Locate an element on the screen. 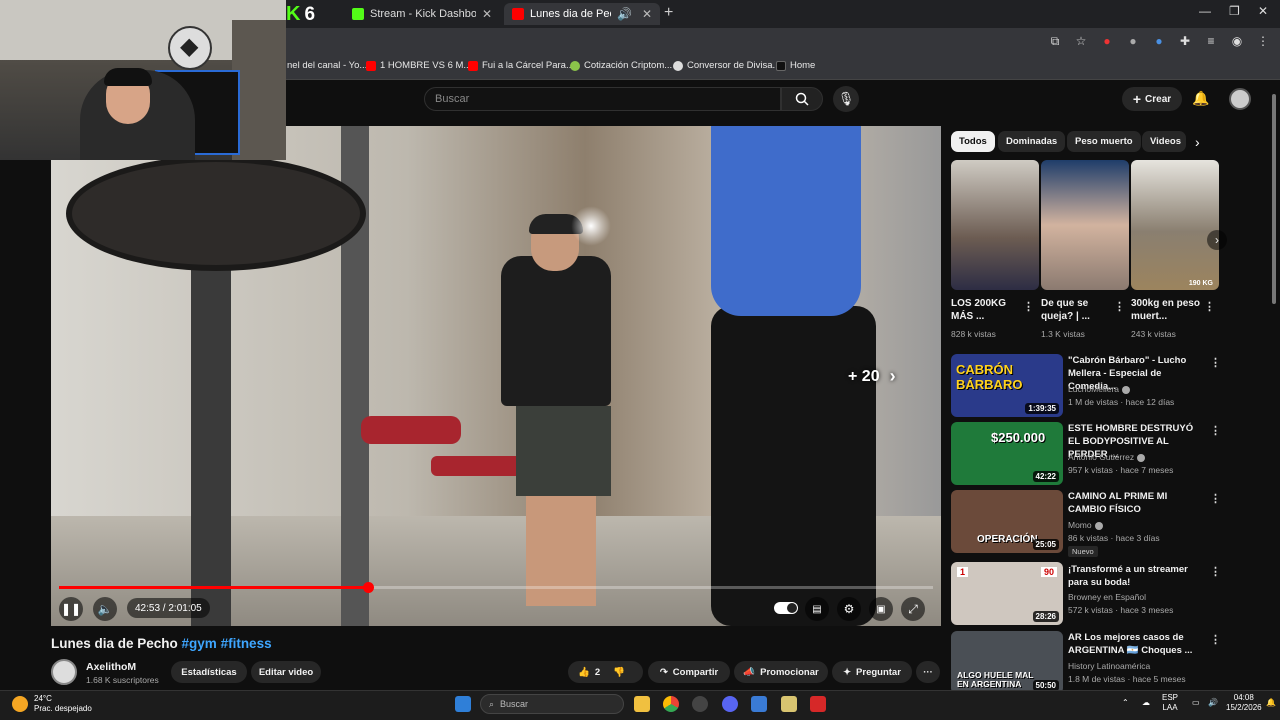 The width and height of the screenshot is (1280, 720). lightning-app-icon is located at coordinates (818, 704).